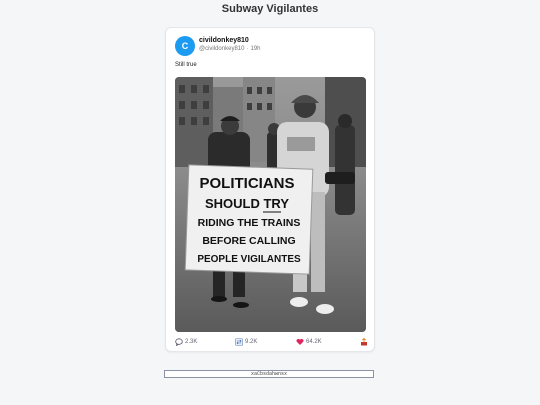  What do you see at coordinates (246, 183) in the screenshot?
I see `sign-line-1: POLITICIANS` at bounding box center [246, 183].